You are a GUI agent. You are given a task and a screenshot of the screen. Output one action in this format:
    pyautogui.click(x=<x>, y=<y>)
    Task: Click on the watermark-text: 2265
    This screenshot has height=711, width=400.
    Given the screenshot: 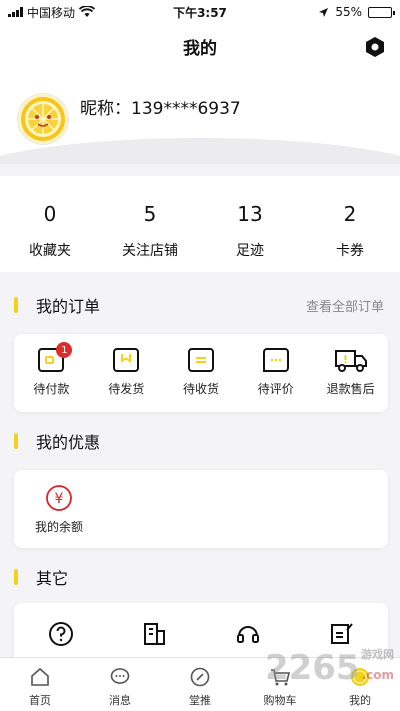 What is the action you would take?
    pyautogui.click(x=312, y=668)
    